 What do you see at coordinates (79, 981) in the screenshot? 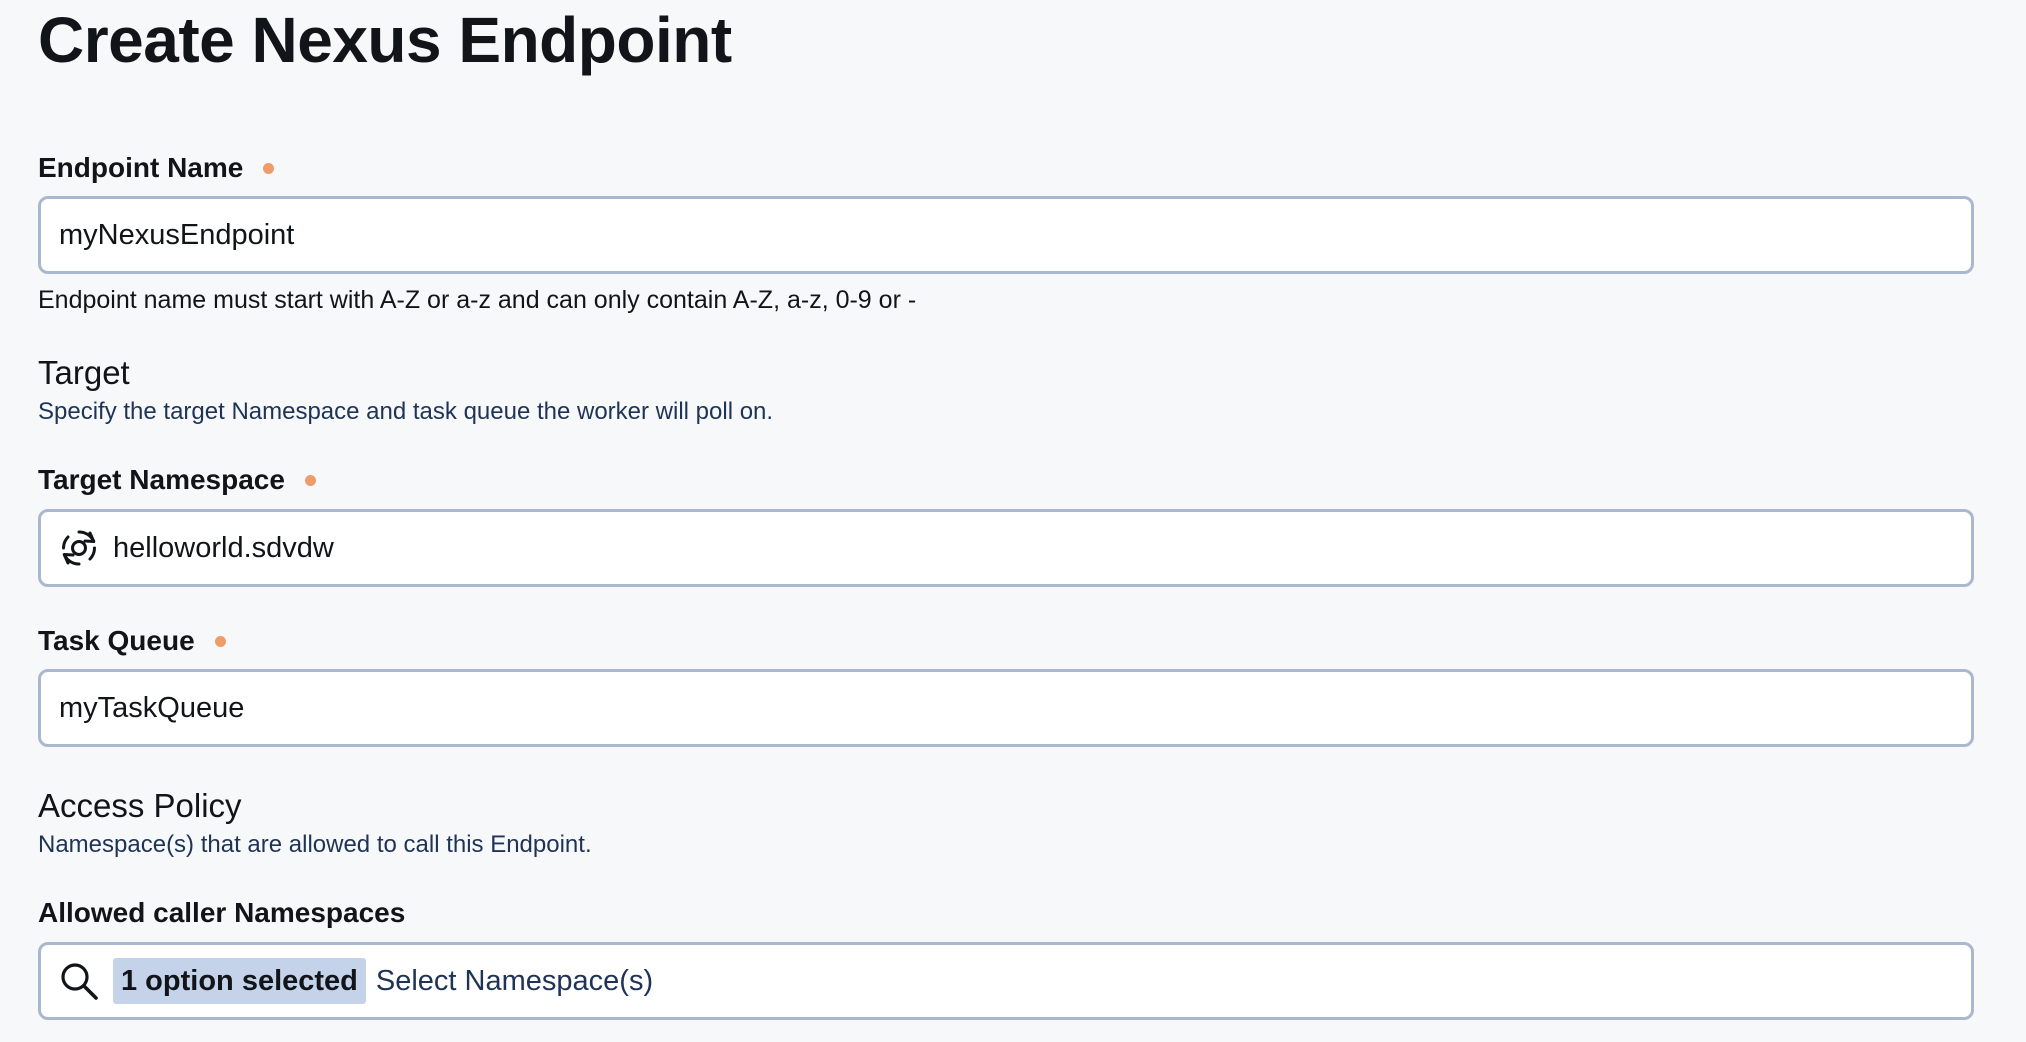
I see `search-icon` at bounding box center [79, 981].